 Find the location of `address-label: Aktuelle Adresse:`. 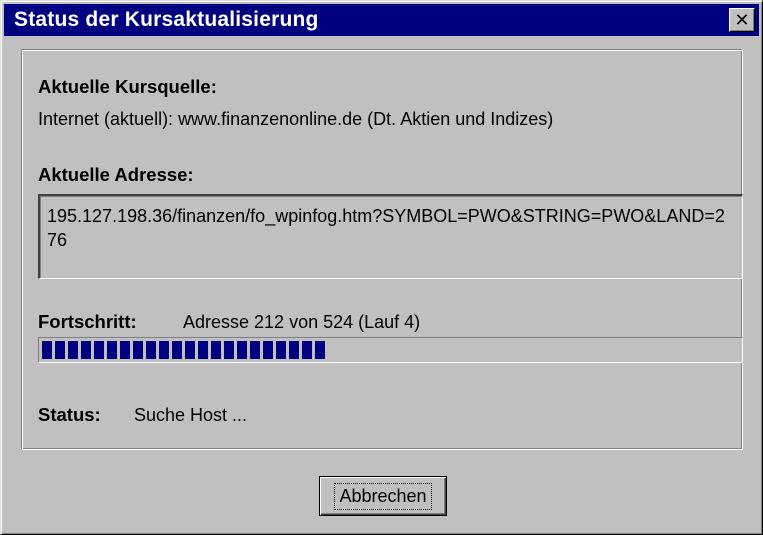

address-label: Aktuelle Adresse: is located at coordinates (116, 174).